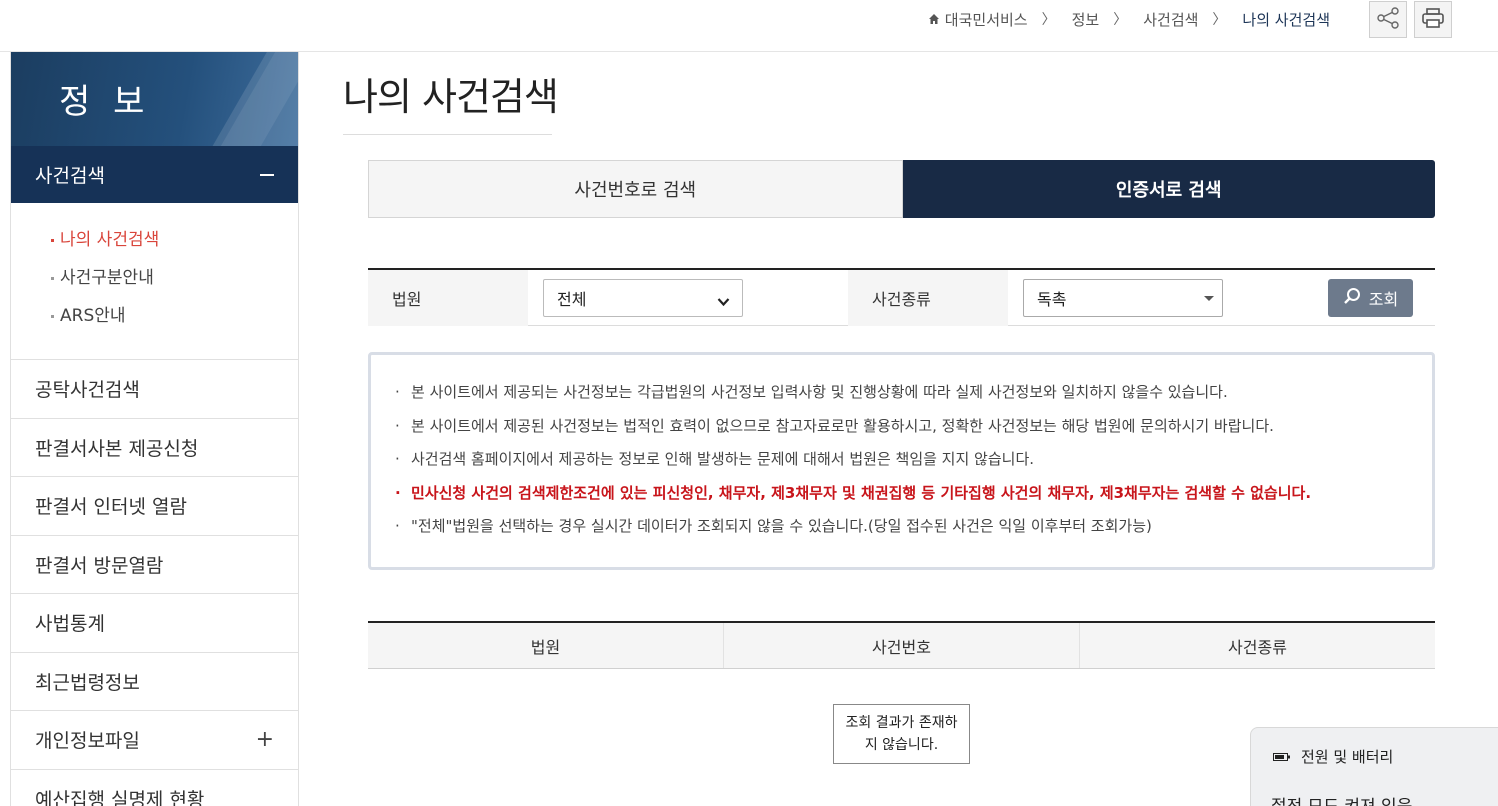 Image resolution: width=1498 pixels, height=806 pixels. What do you see at coordinates (572, 299) in the screenshot?
I see `court-select-value: 전체` at bounding box center [572, 299].